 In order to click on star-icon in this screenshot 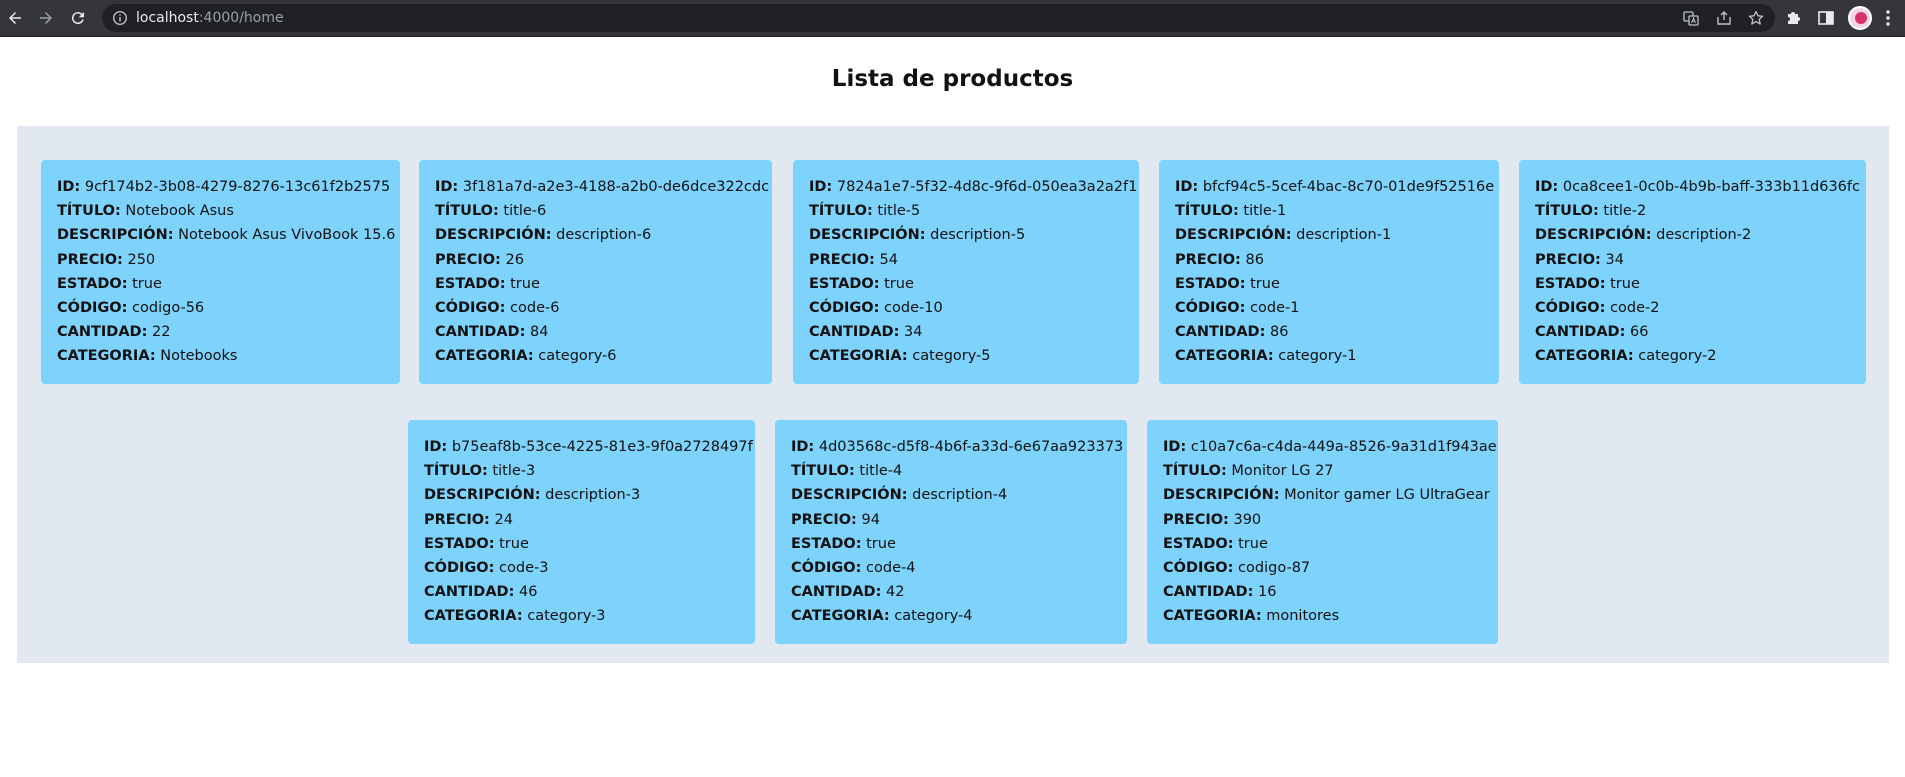, I will do `click(1756, 18)`.